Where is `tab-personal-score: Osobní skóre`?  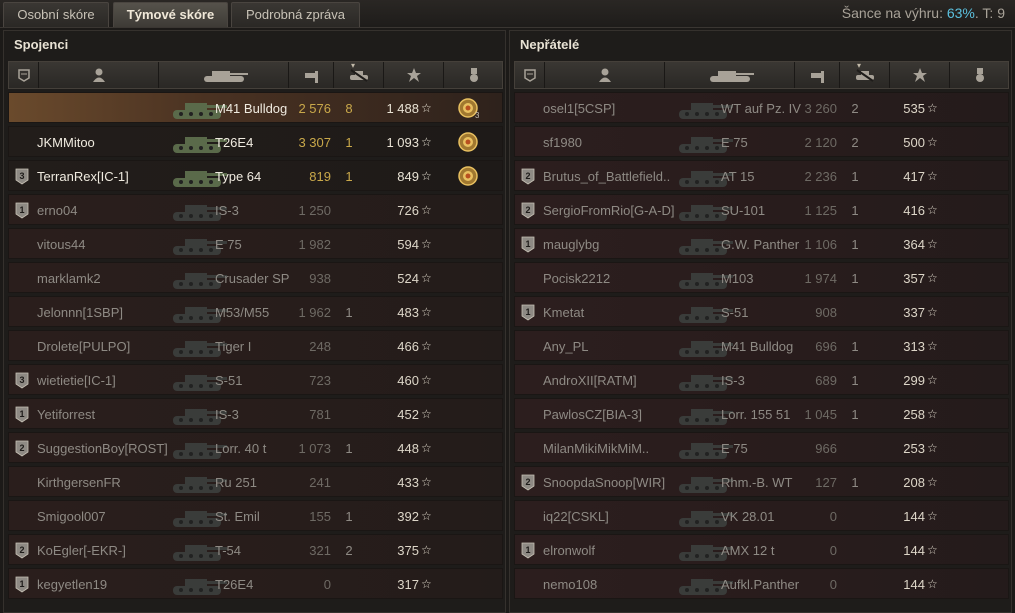 tab-personal-score: Osobní skóre is located at coordinates (56, 14).